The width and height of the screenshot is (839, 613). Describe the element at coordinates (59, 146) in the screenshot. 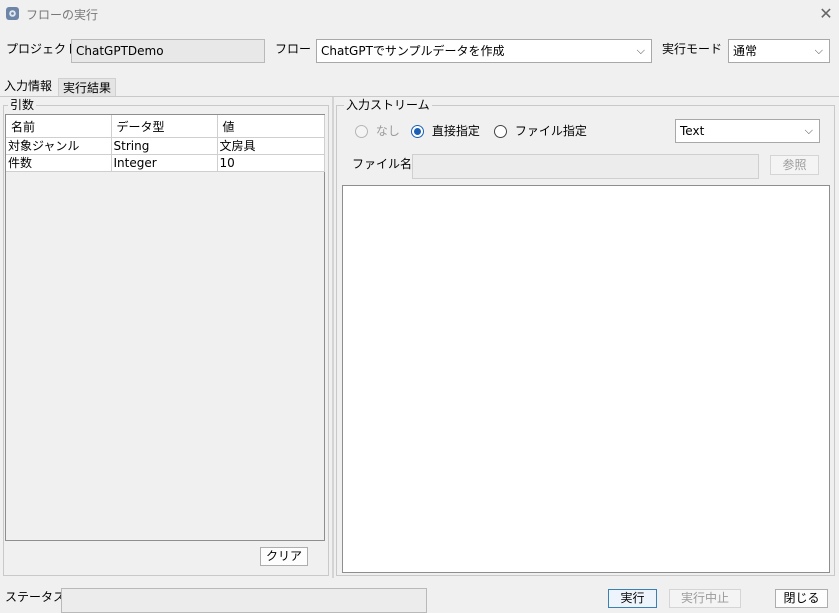

I see `cell-name: 対象ジャンル` at that location.